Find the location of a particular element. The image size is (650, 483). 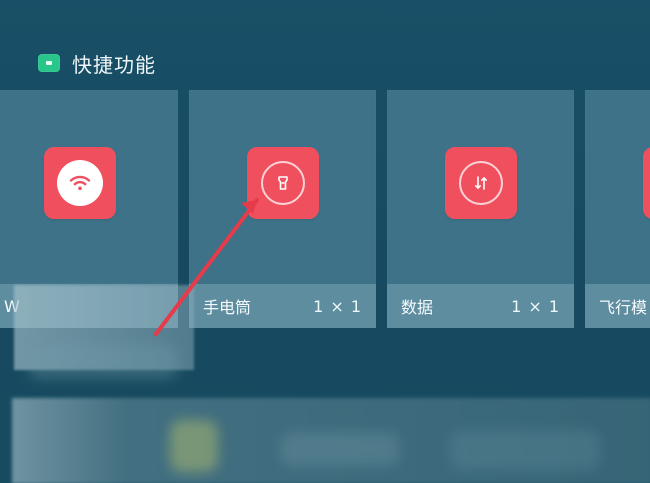

blurred-center-element is located at coordinates (340, 449).